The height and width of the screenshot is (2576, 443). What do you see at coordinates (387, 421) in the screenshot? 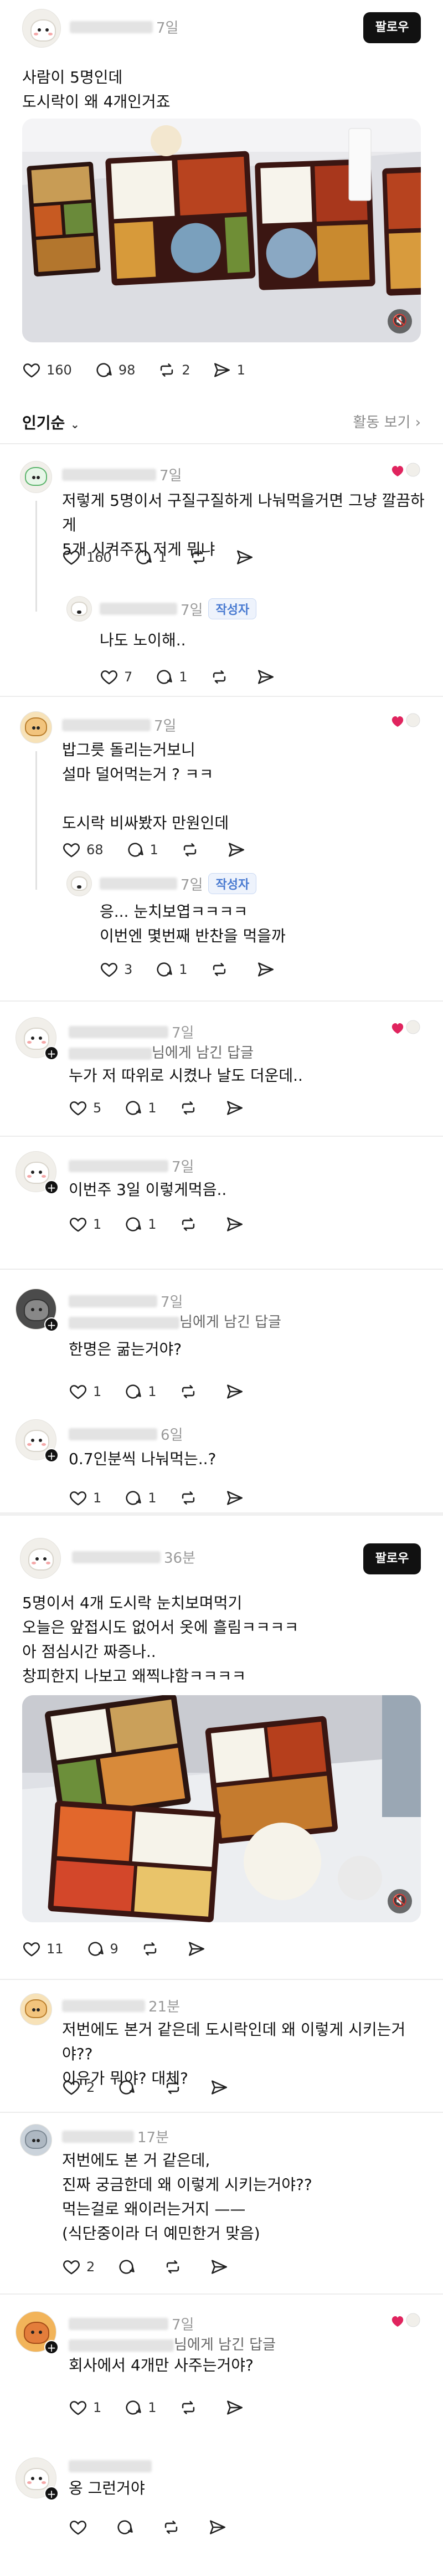
I see `activity-link: 활동 보기 ›` at bounding box center [387, 421].